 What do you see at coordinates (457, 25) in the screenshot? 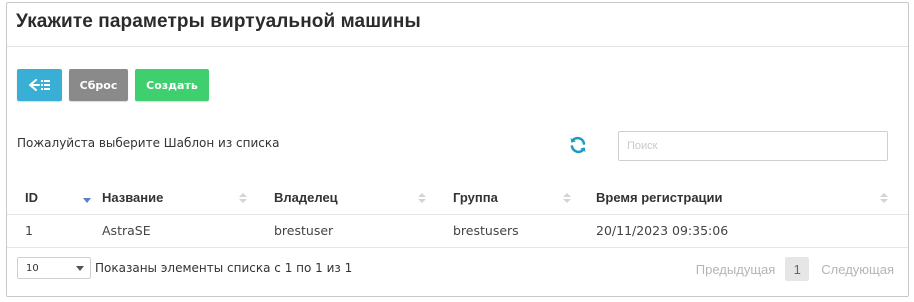
I see `panel-header: Укажите параметры виртуальной машины` at bounding box center [457, 25].